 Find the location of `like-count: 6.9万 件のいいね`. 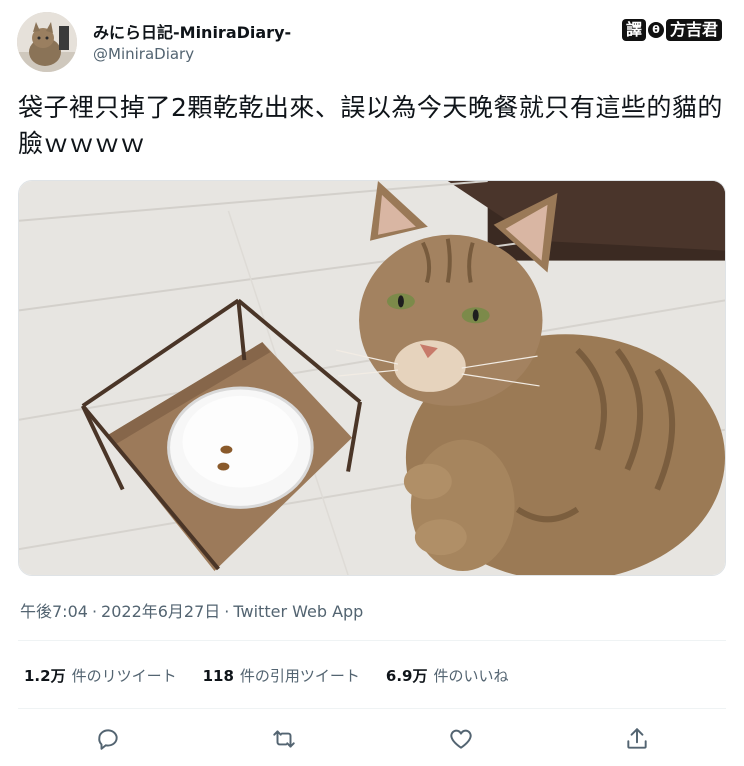

like-count: 6.9万 件のいいね is located at coordinates (447, 675).